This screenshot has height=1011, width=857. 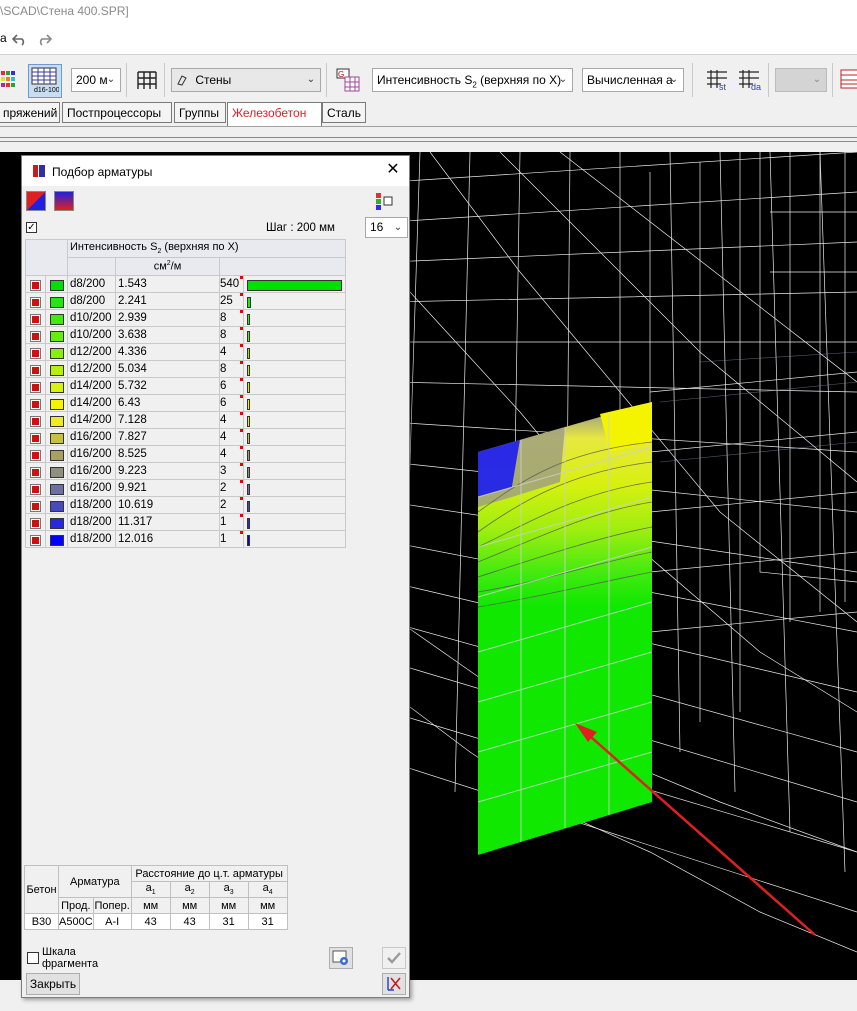 I want to click on table-row: d16/200 7.827 4, so click(x=186, y=437).